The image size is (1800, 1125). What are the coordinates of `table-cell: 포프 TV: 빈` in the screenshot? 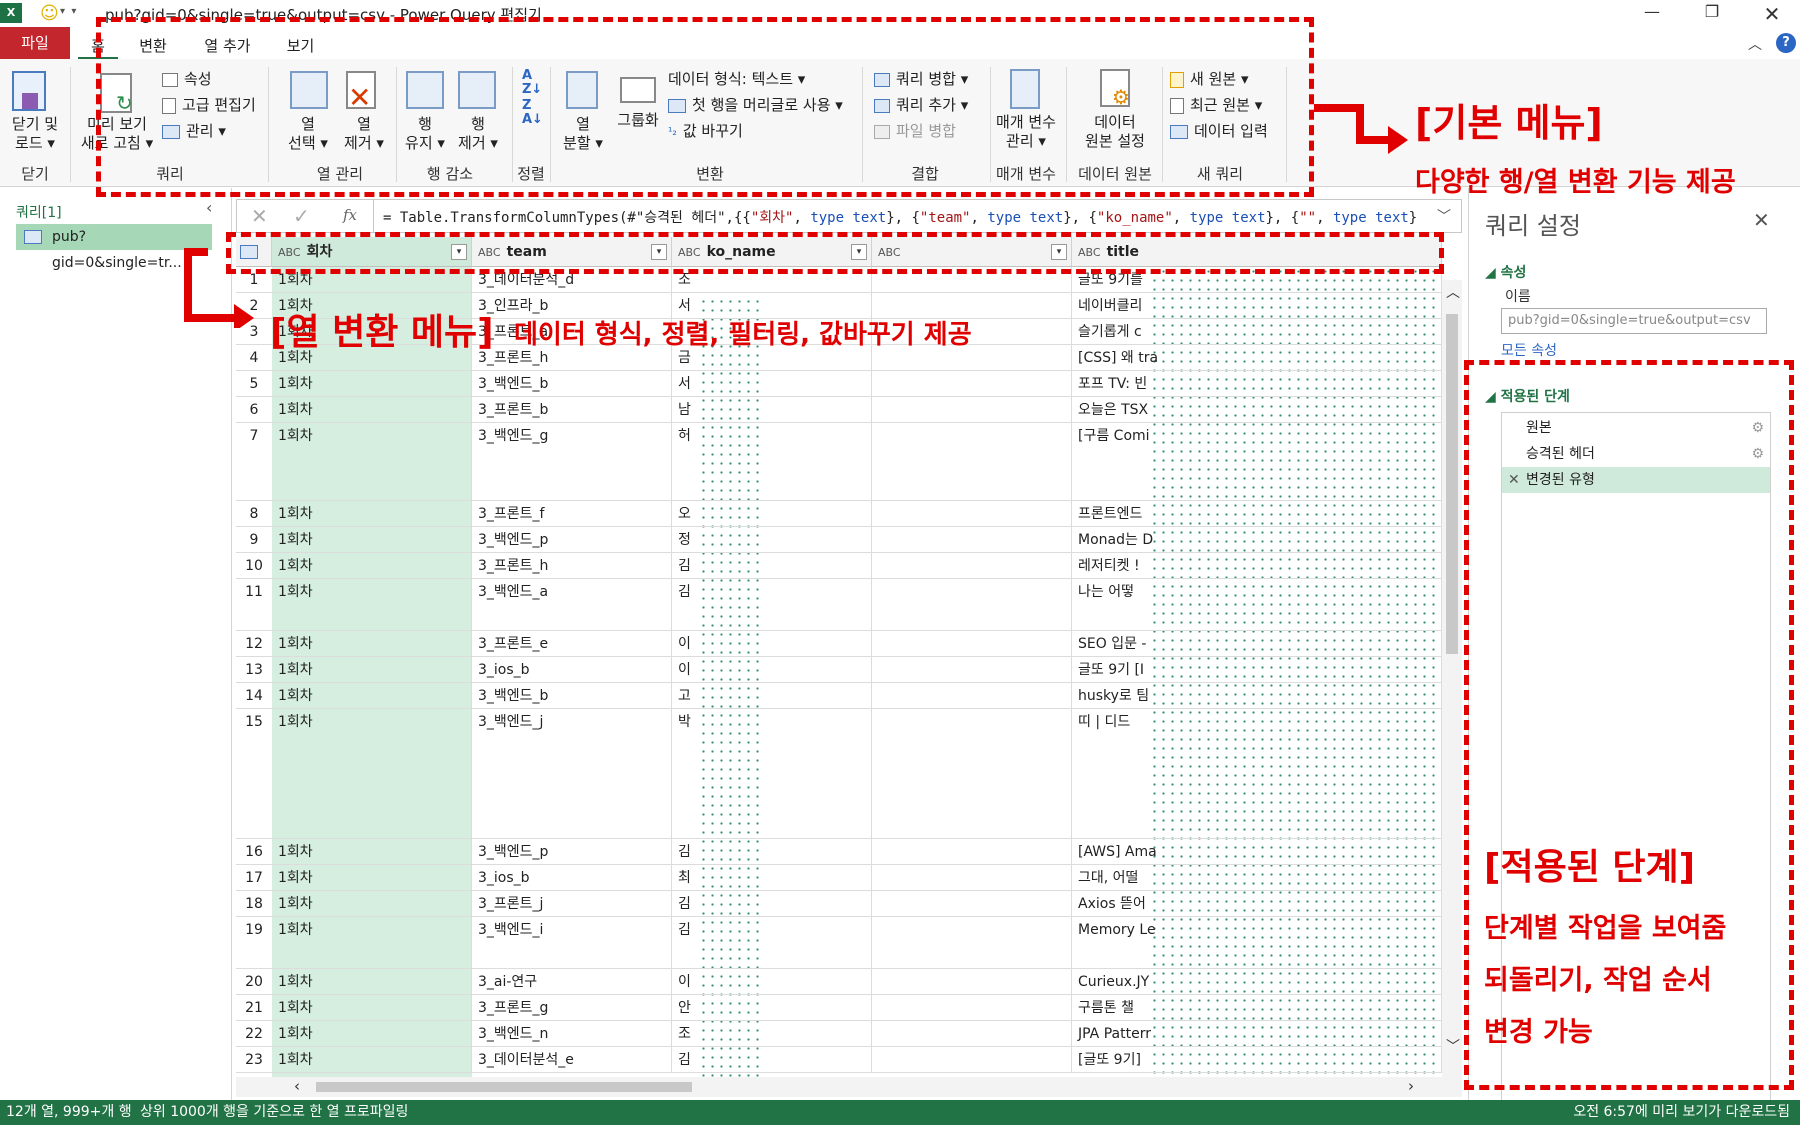 It's located at (1257, 384).